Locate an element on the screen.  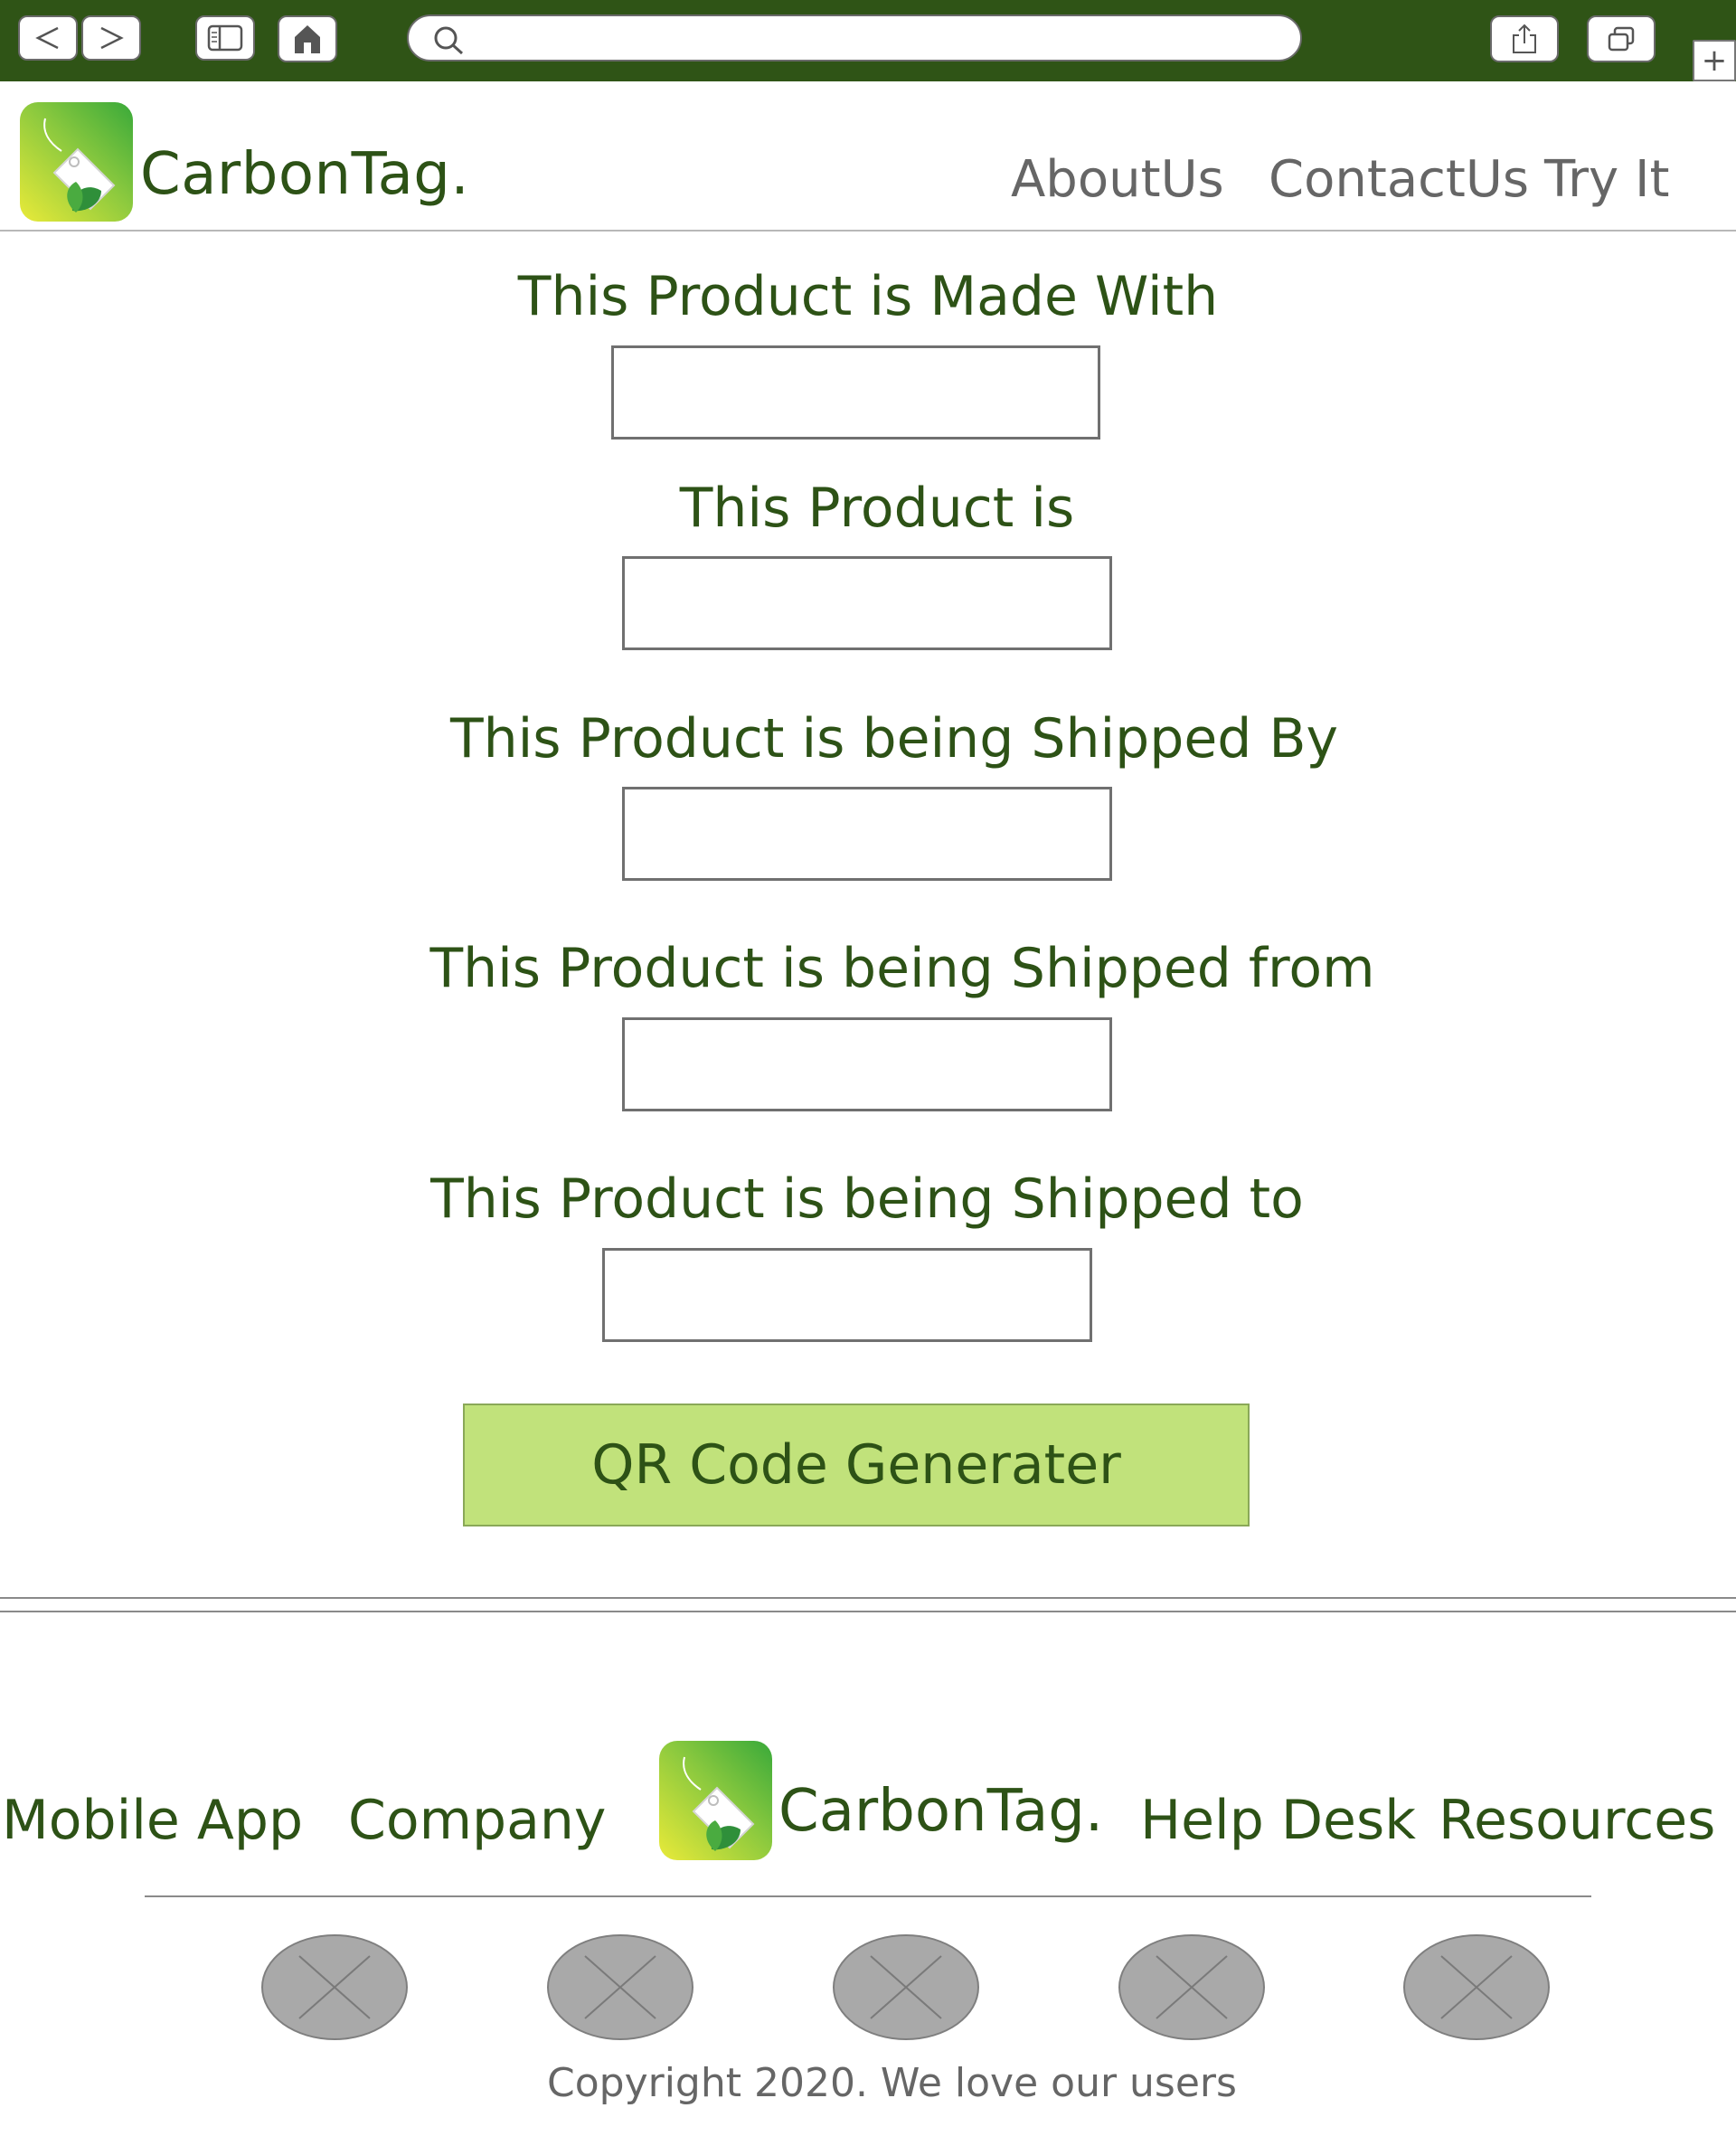
browser-toolbar is located at coordinates (868, 41).